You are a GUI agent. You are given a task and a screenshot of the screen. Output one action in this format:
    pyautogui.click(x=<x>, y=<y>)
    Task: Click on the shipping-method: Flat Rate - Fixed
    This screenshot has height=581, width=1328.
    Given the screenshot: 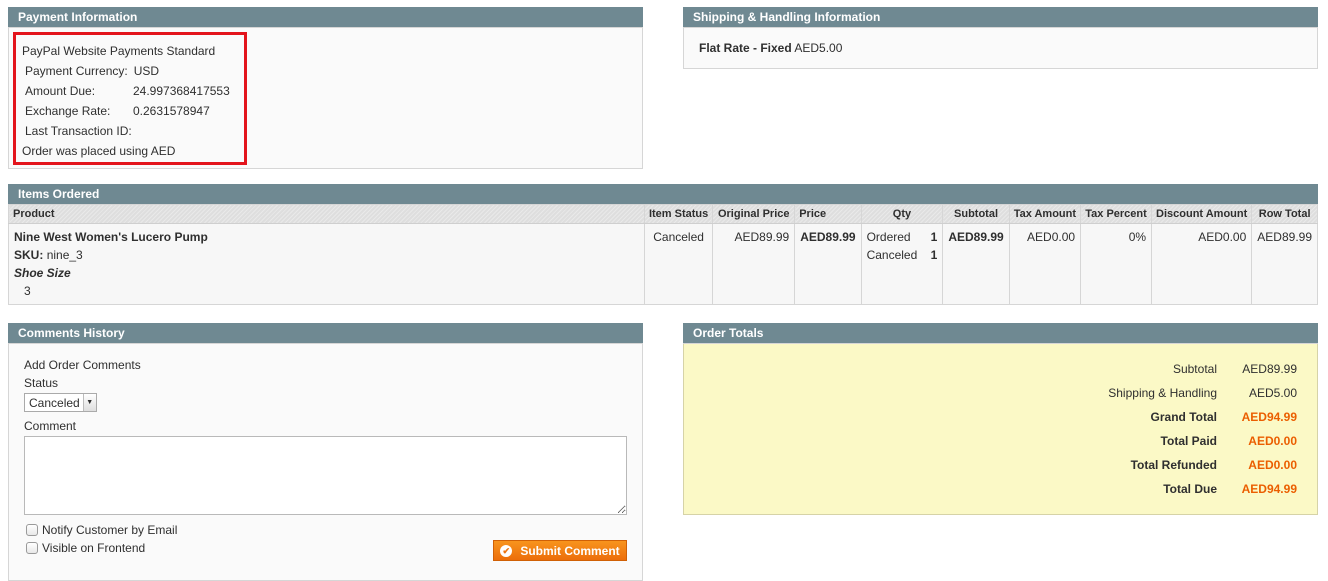 What is the action you would take?
    pyautogui.click(x=745, y=48)
    